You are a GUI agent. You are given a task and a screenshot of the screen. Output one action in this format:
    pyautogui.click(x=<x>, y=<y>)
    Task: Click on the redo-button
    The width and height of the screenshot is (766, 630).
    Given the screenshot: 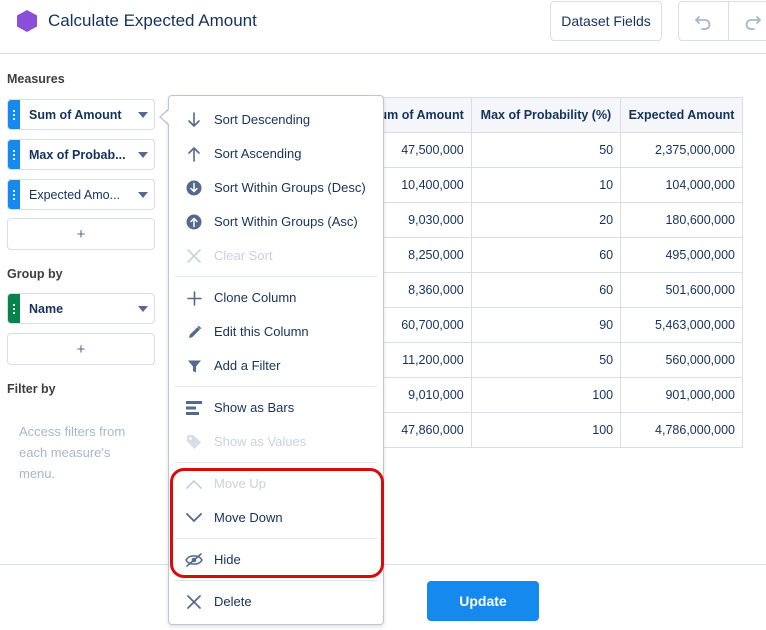 What is the action you would take?
    pyautogui.click(x=746, y=21)
    